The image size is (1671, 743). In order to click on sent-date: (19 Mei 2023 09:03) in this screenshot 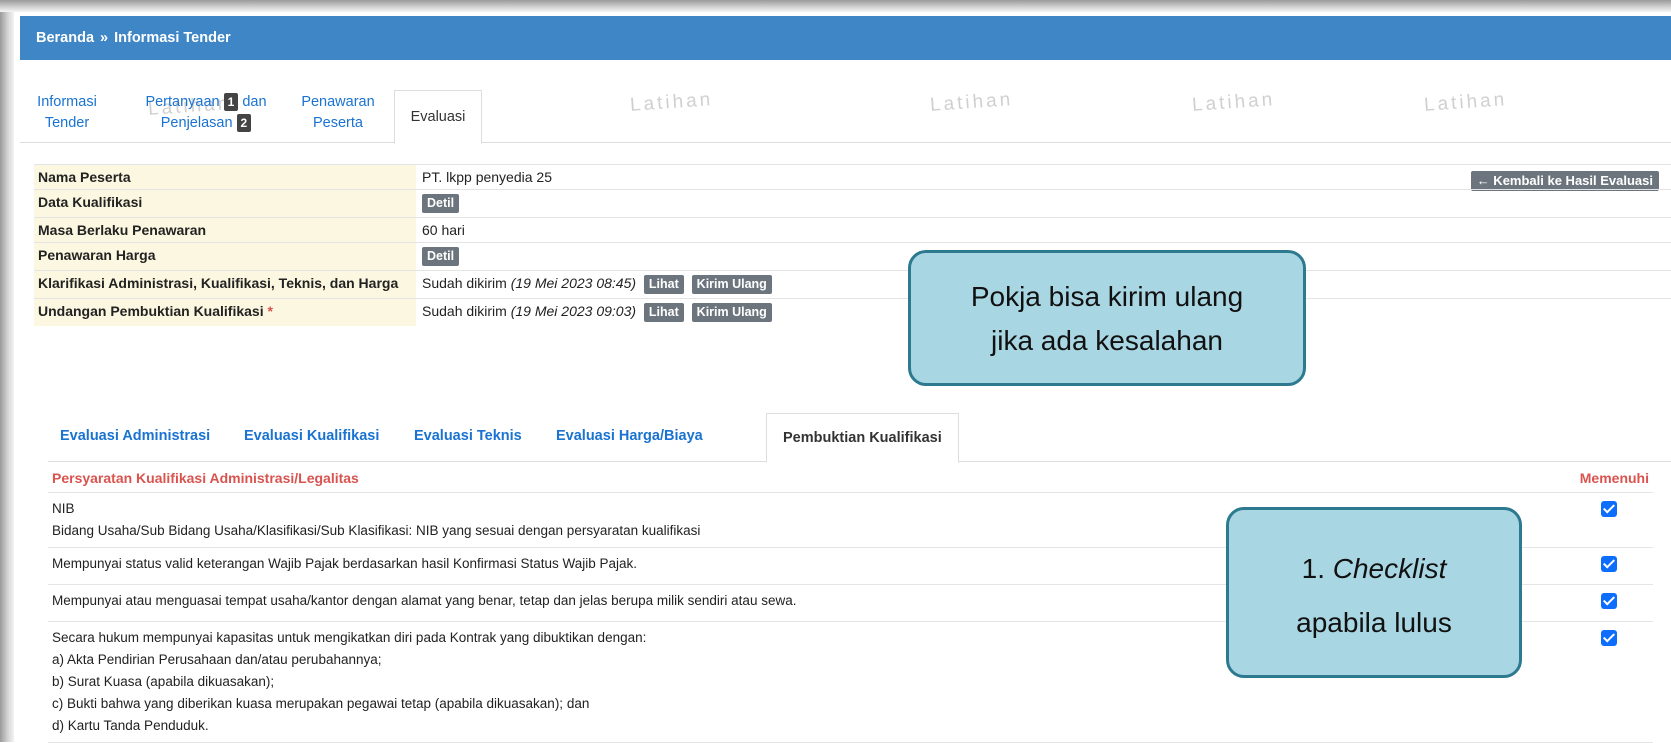, I will do `click(573, 311)`.